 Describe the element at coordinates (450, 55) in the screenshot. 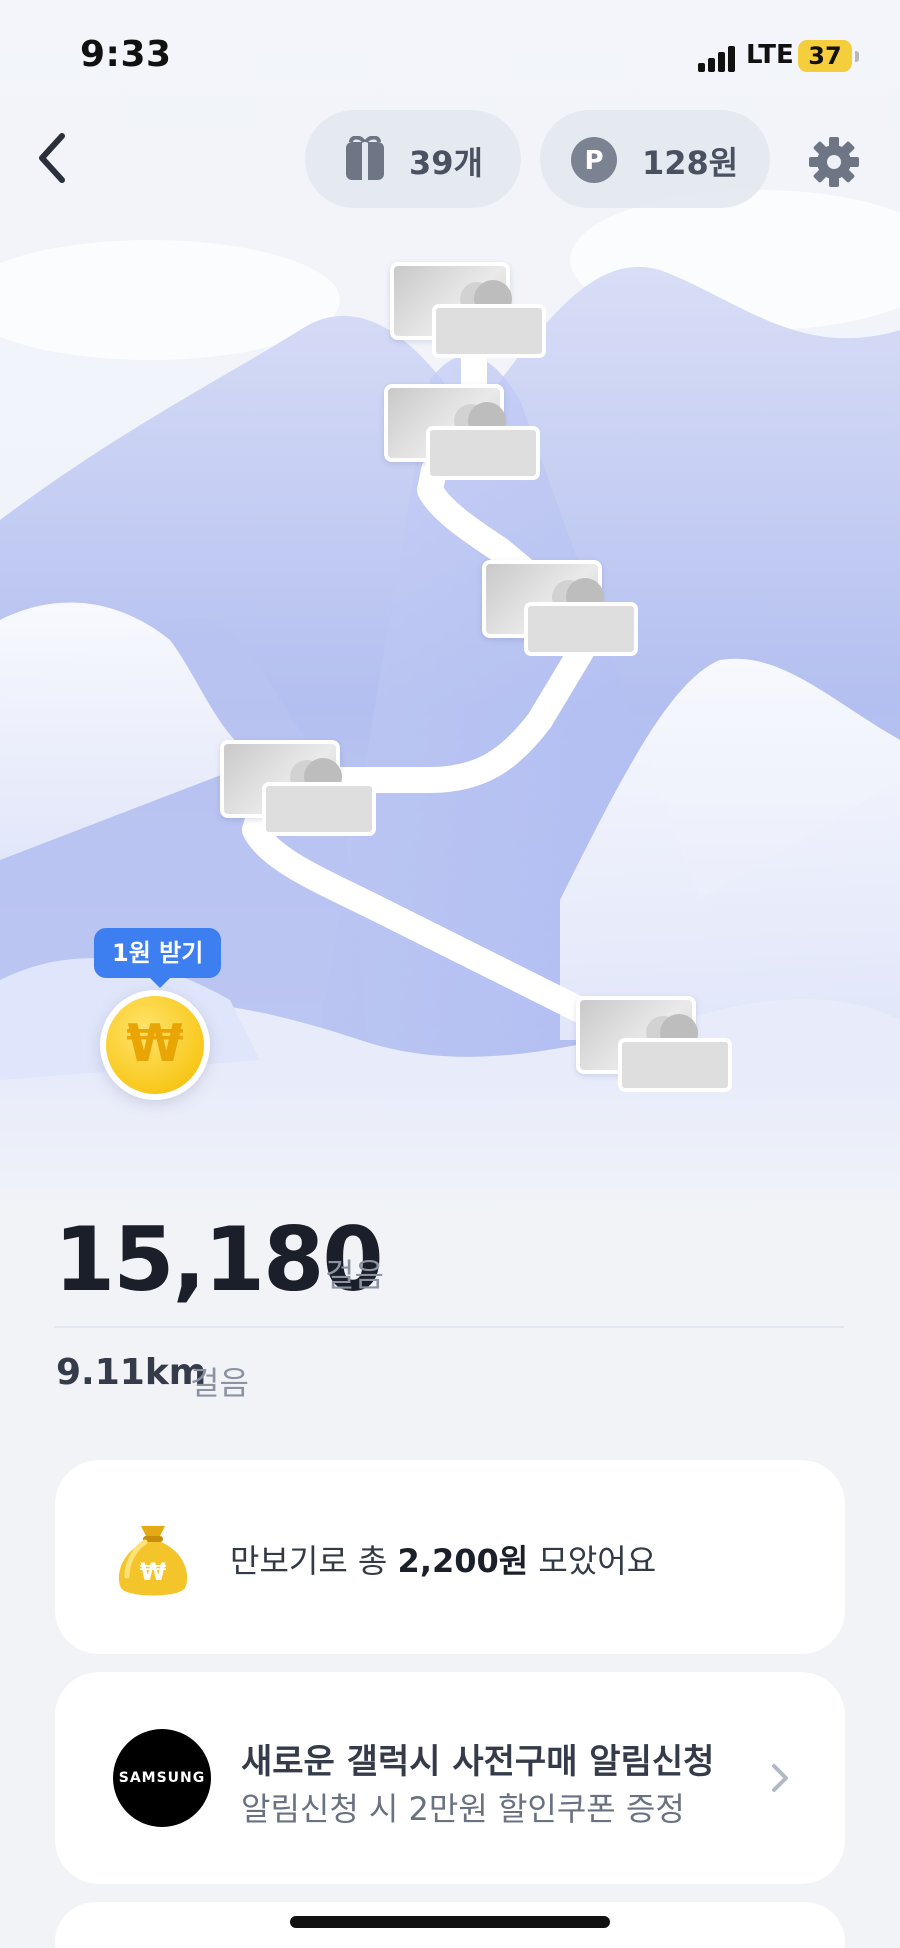

I see `status-bar: 9:33 LTE 37` at that location.